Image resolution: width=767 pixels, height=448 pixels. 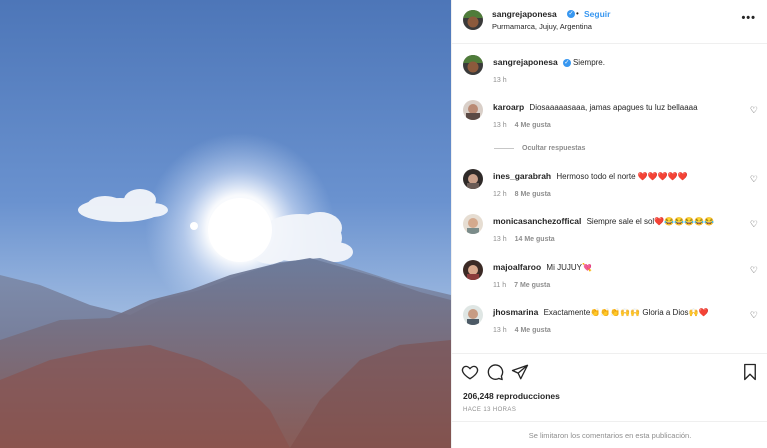 What do you see at coordinates (528, 396) in the screenshot?
I see `views-label: reproducciones` at bounding box center [528, 396].